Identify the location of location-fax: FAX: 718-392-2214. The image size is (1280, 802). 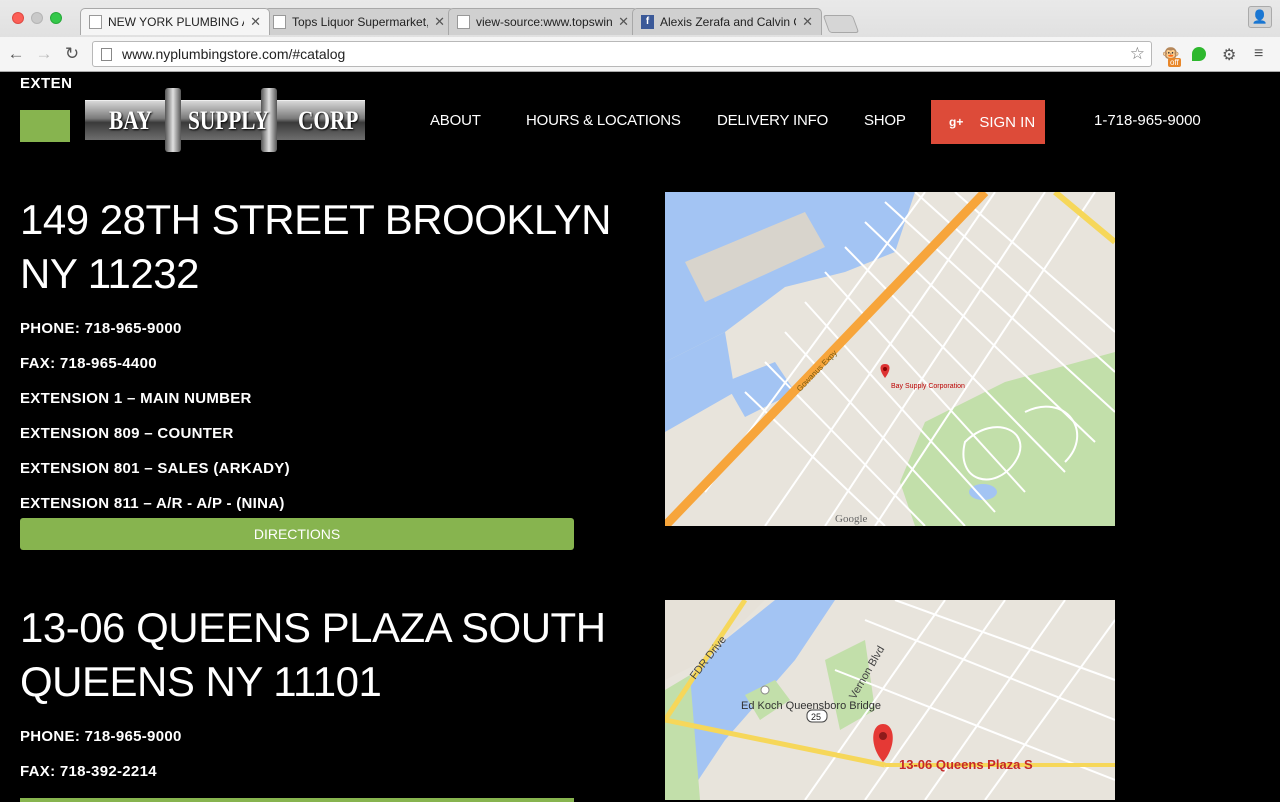
(88, 771).